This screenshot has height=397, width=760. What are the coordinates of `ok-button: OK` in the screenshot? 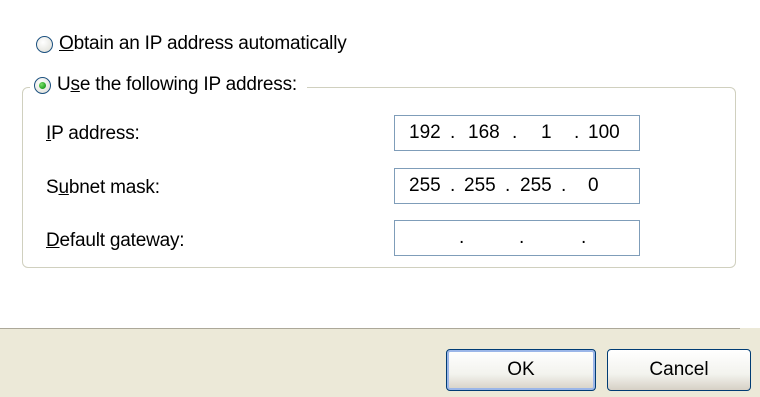 It's located at (521, 370).